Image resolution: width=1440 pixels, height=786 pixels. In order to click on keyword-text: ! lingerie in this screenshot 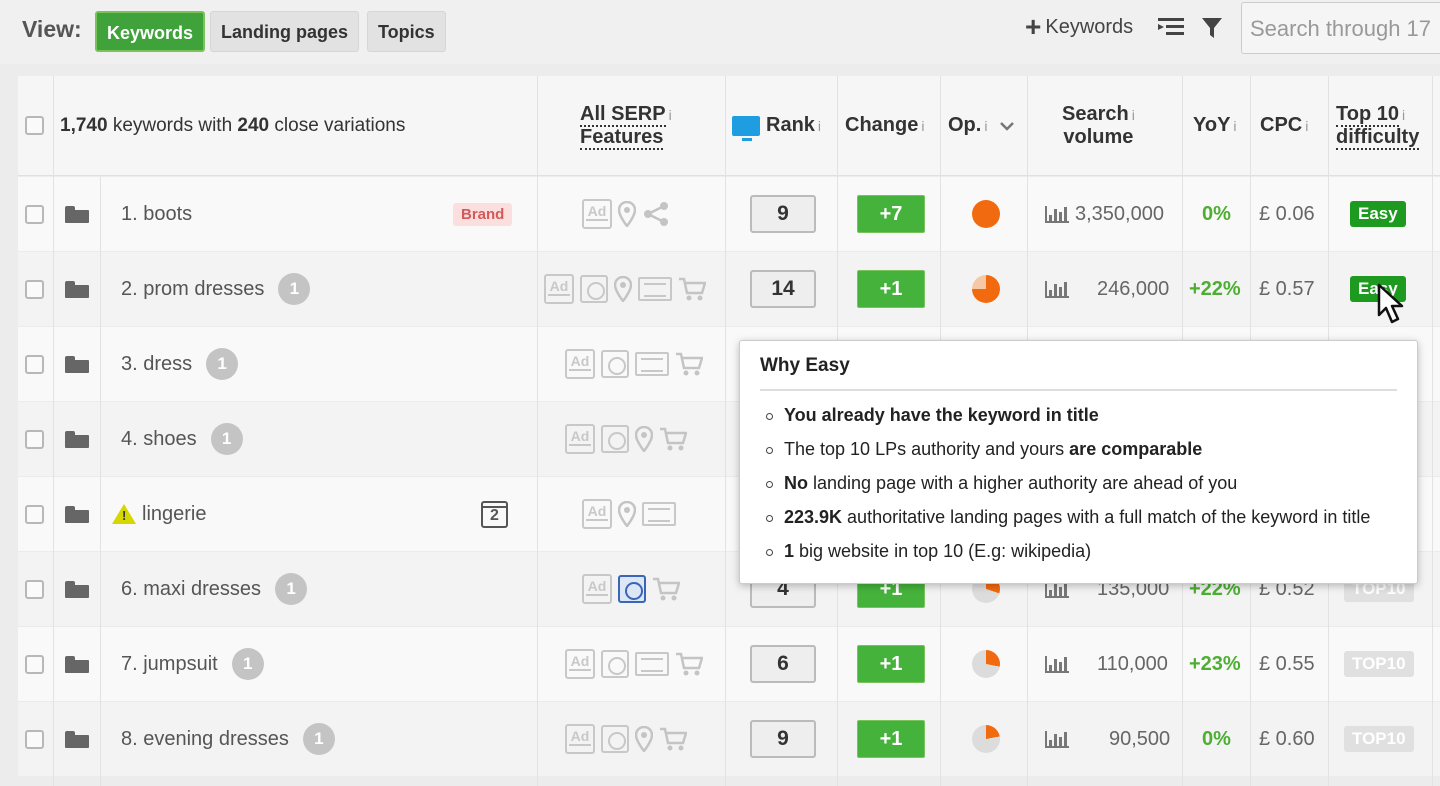, I will do `click(159, 514)`.